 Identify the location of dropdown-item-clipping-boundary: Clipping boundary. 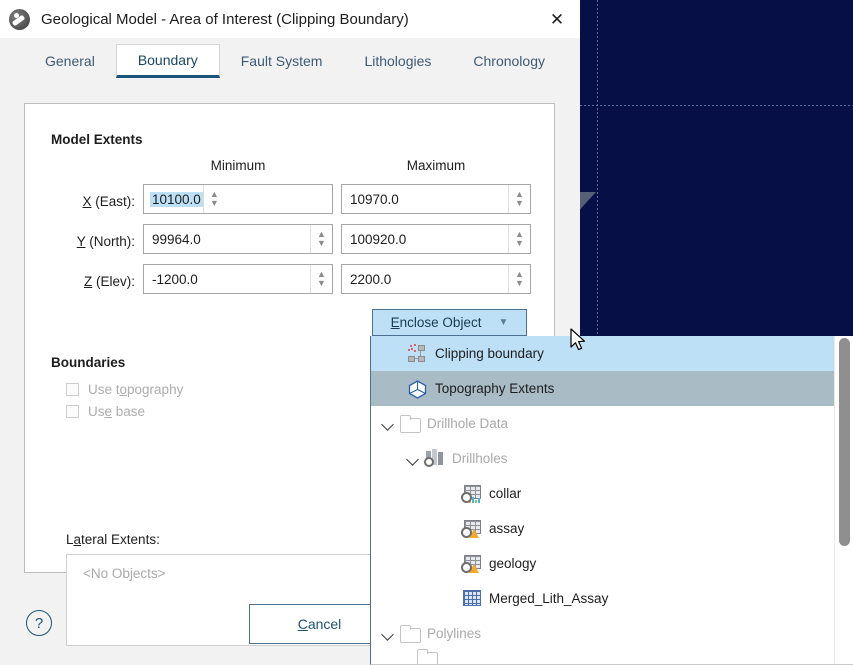
(612, 353).